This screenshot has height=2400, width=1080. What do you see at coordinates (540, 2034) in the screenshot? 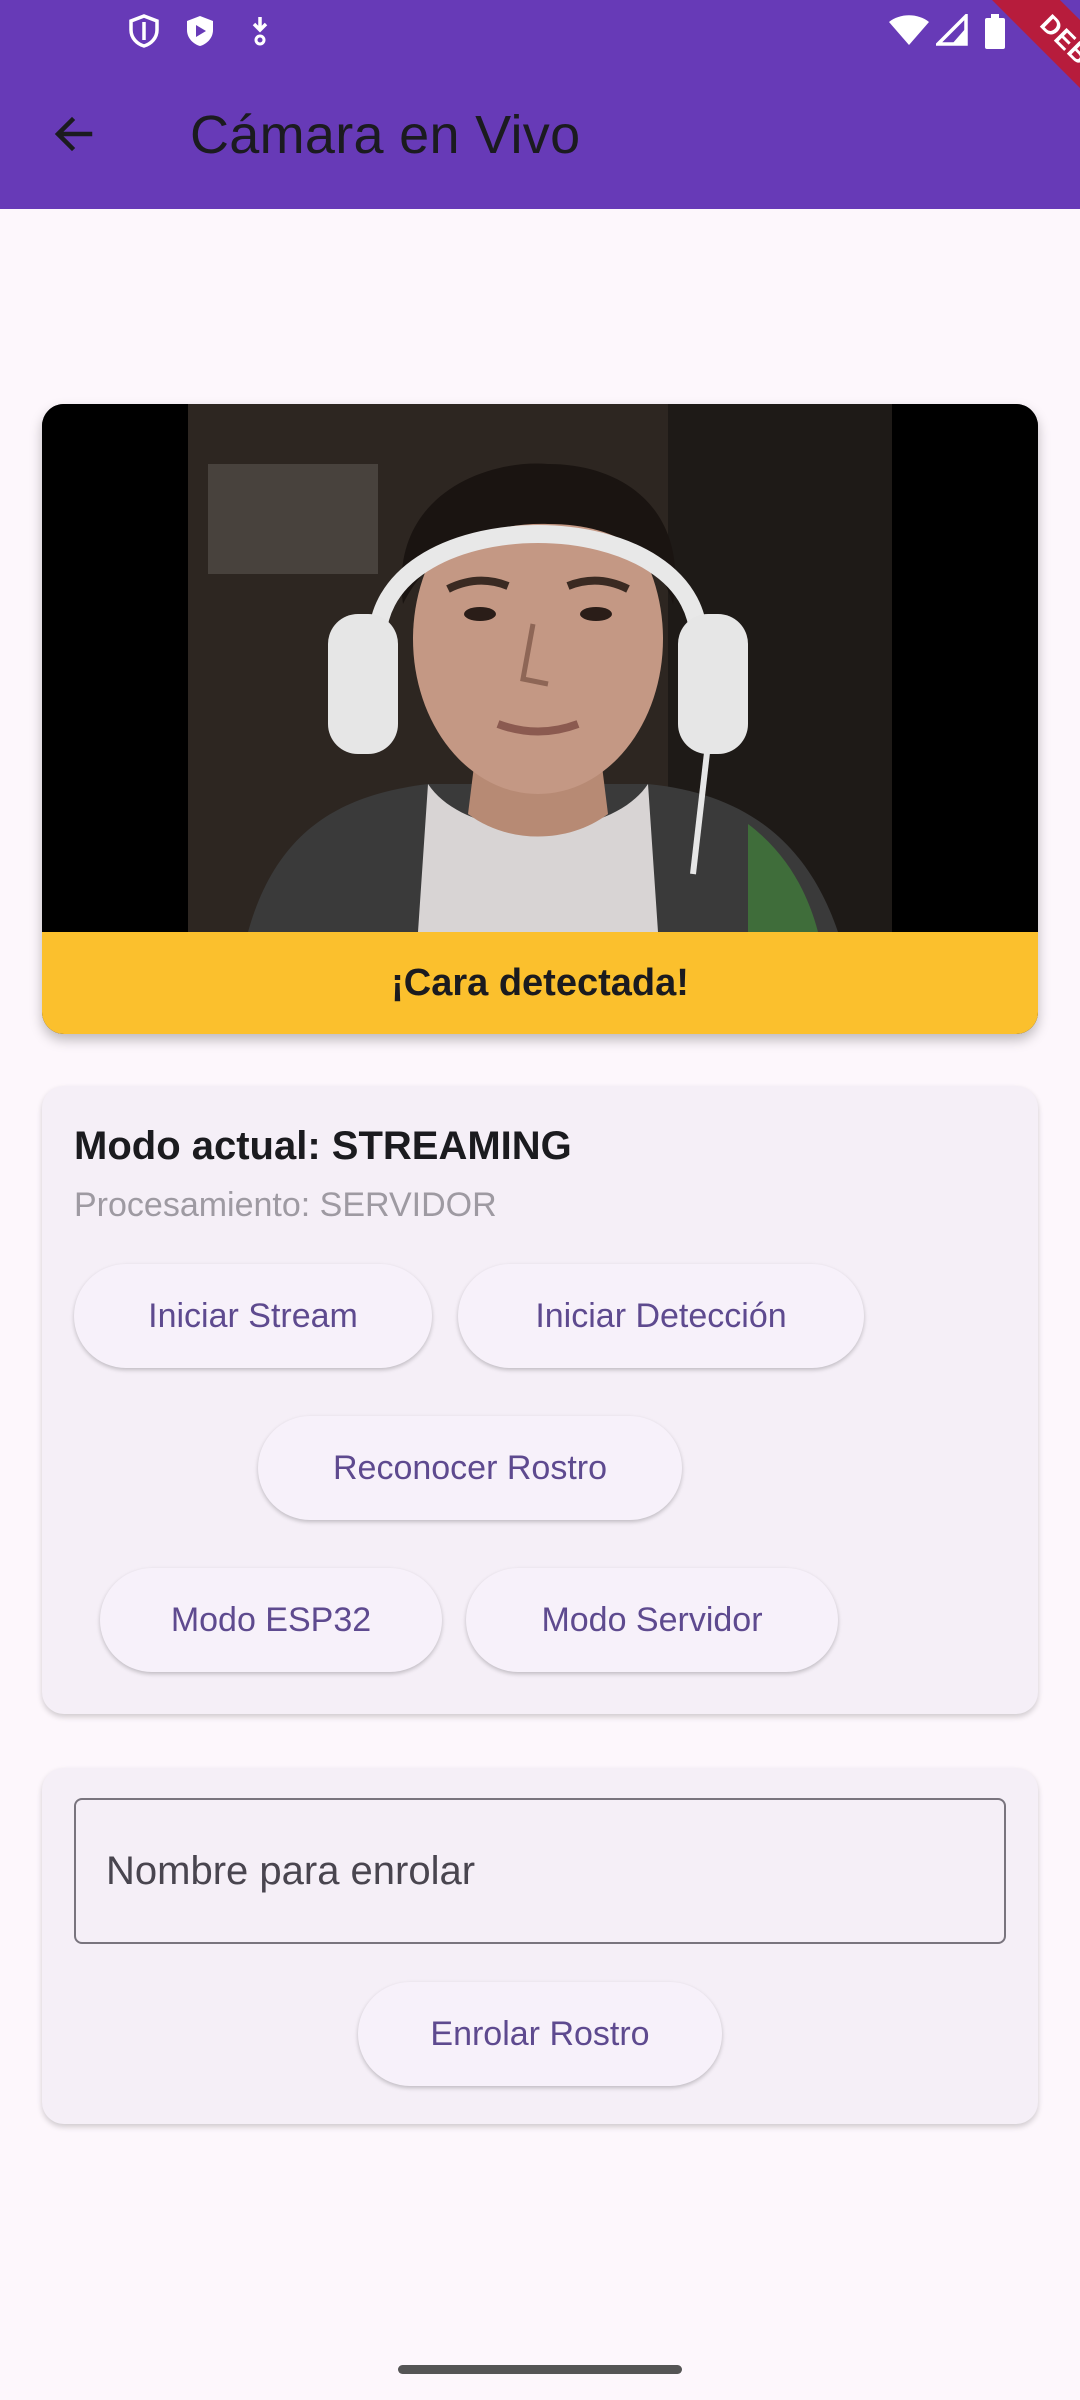
I see `enroll-face-button: Enrolar Rostro` at bounding box center [540, 2034].